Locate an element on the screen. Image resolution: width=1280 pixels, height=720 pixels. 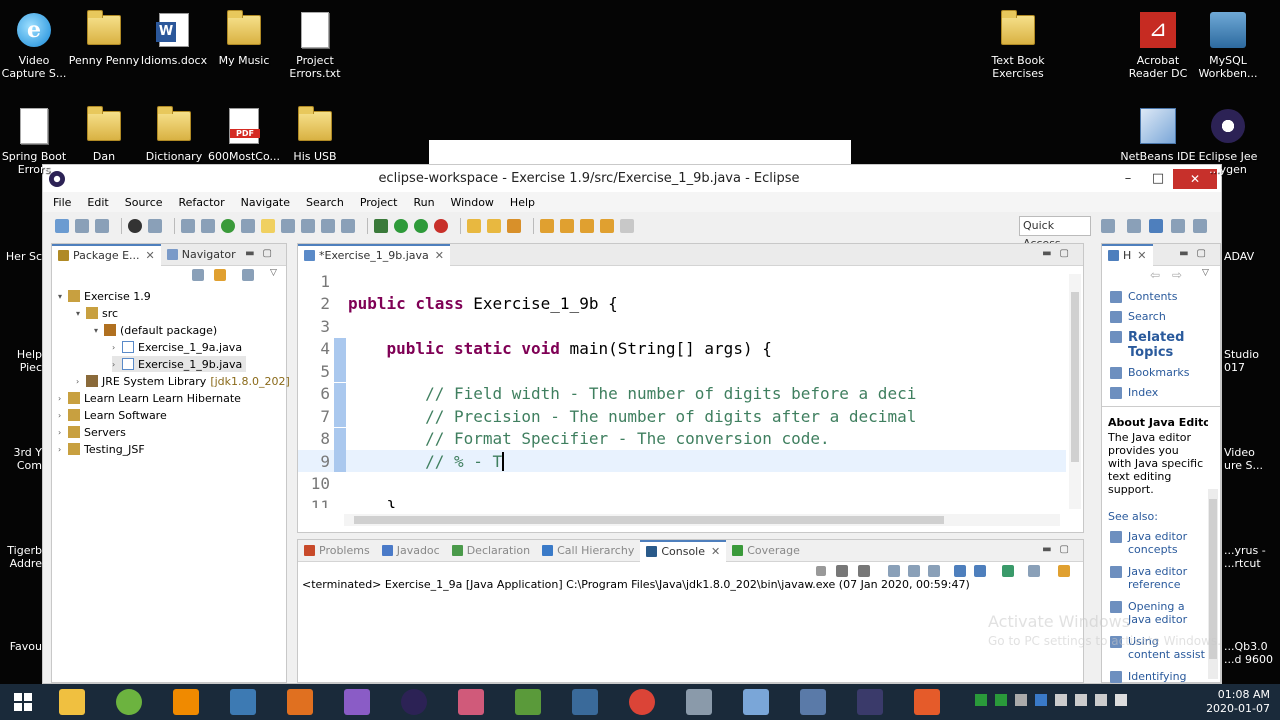
taskbar-file-explorer is located at coordinates (72, 702).